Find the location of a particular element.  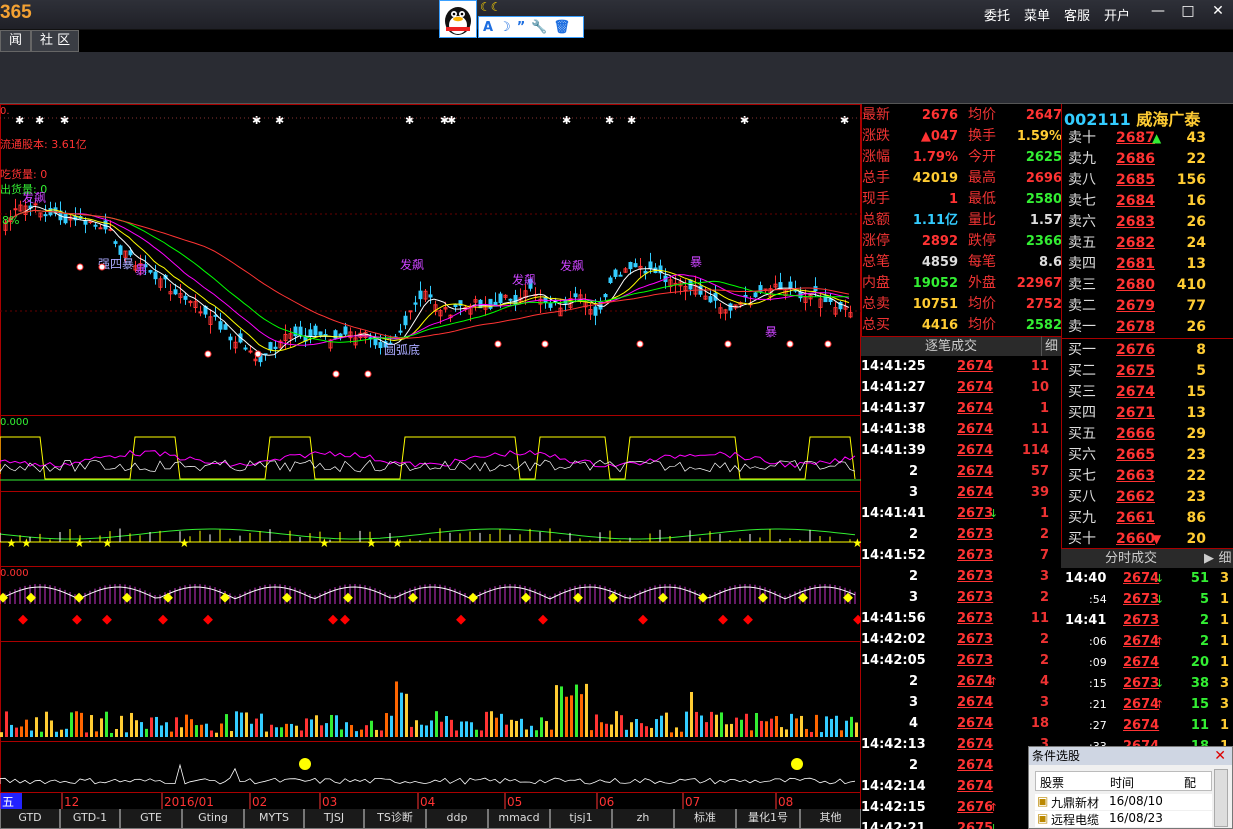

orderbook-row: 卖二 2679 77 is located at coordinates (1147, 306).